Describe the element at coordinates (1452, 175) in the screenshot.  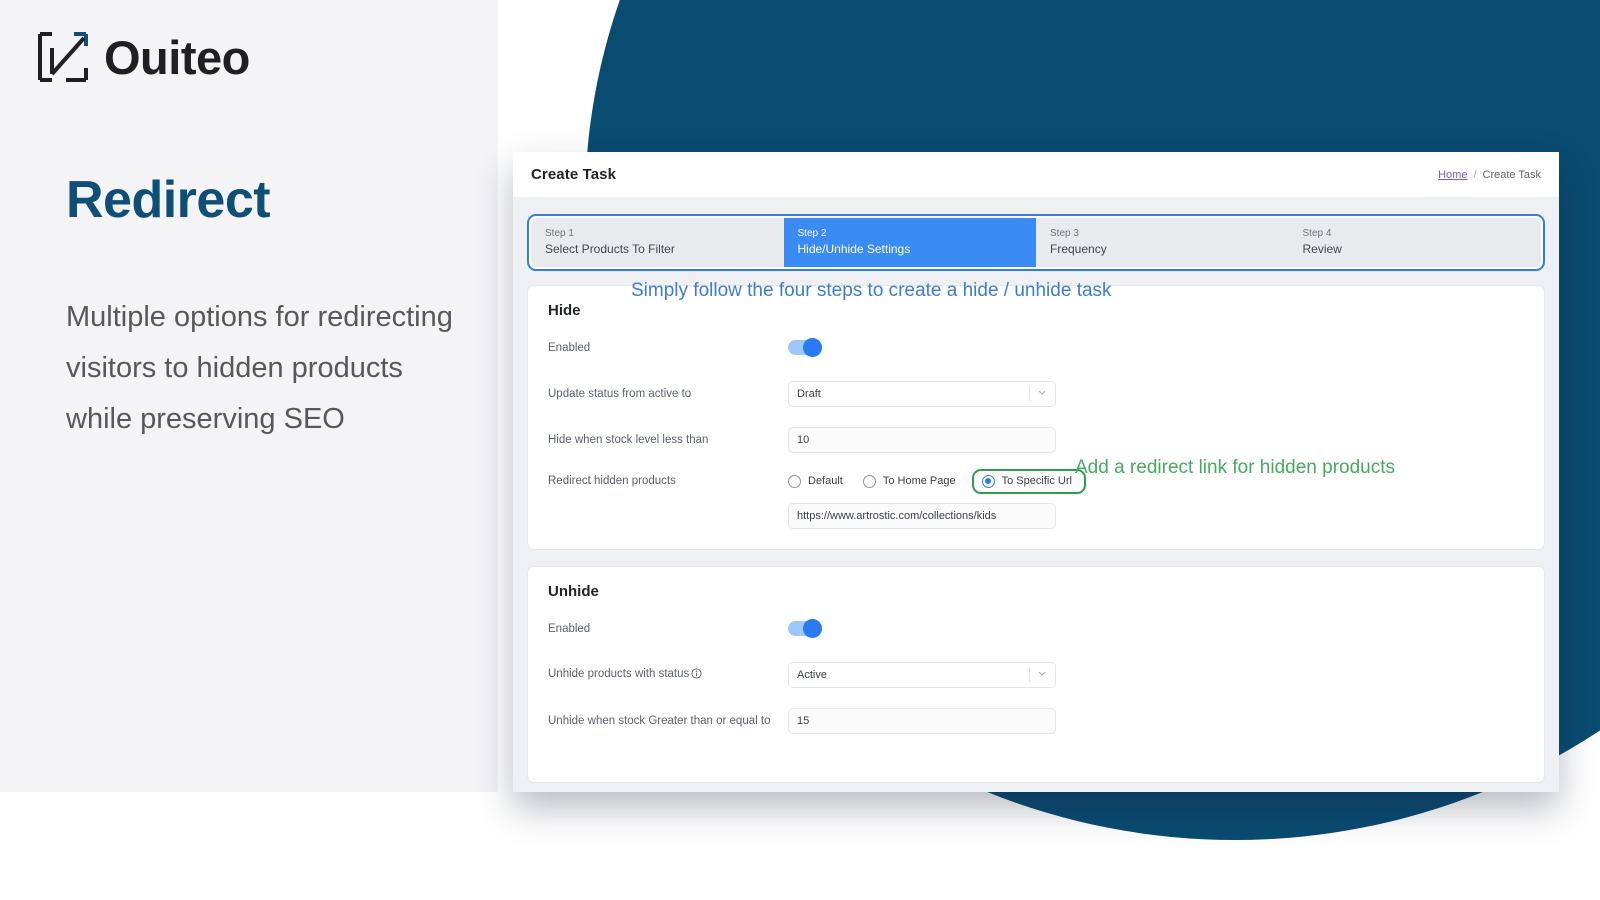
I see `breadcrumb-home-link: Home` at that location.